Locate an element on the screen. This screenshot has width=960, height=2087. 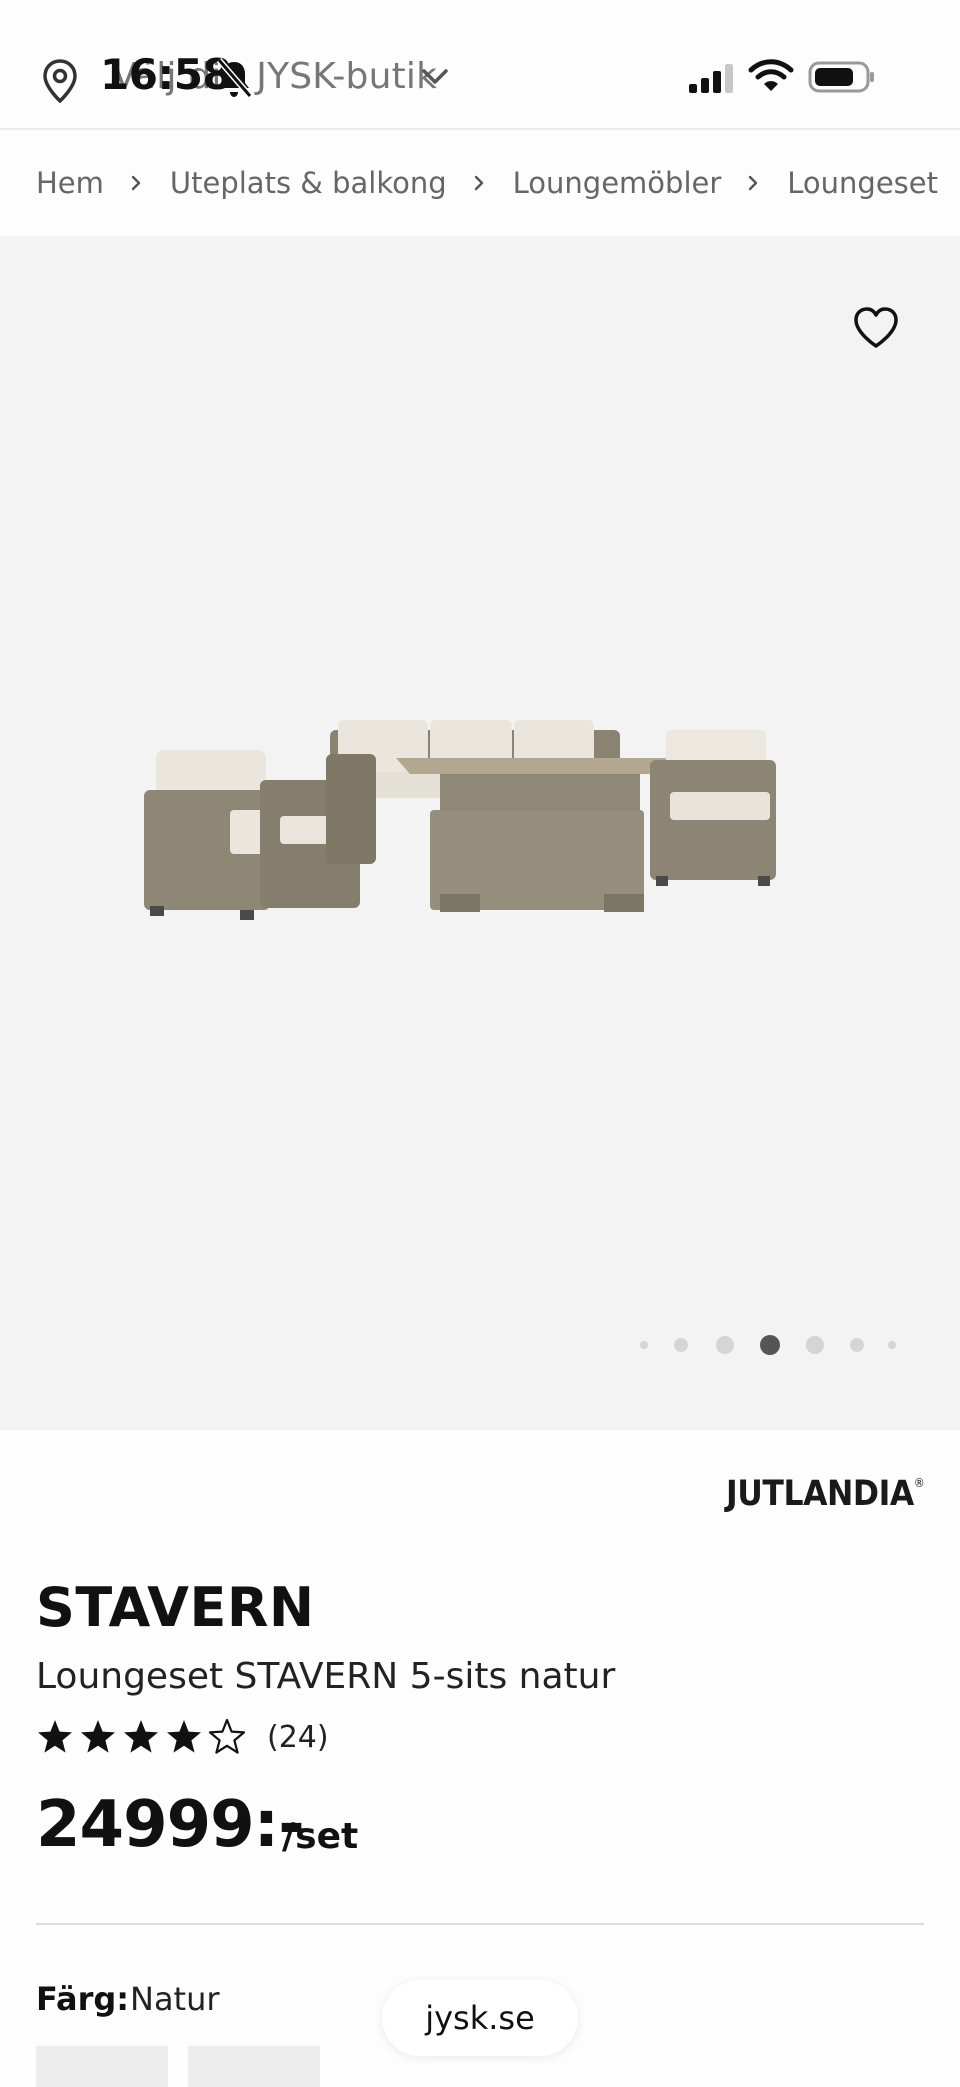
product-name: STAVERN is located at coordinates (175, 1607).